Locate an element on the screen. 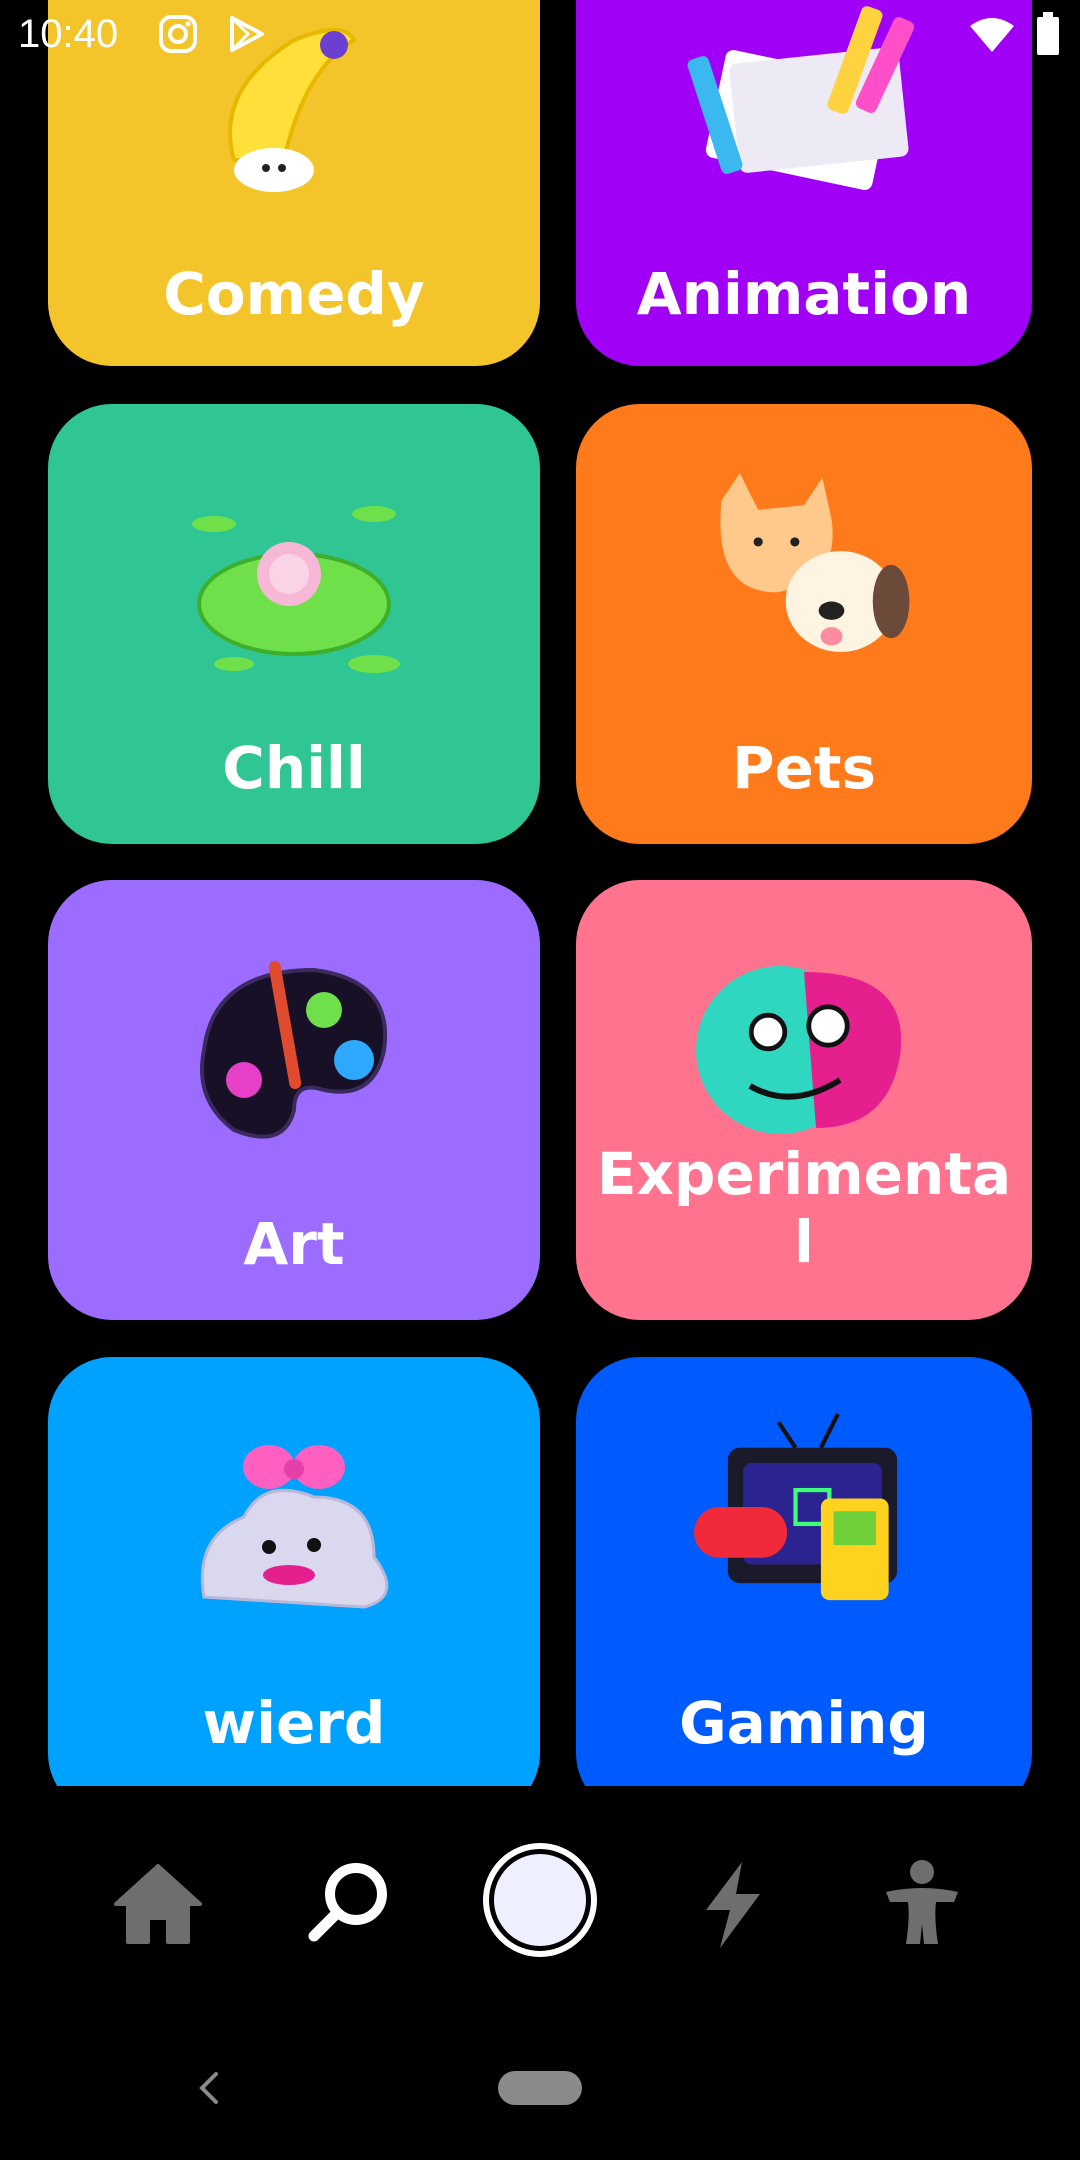 This screenshot has height=2160, width=1080. lily-pad-icon is located at coordinates (296, 589).